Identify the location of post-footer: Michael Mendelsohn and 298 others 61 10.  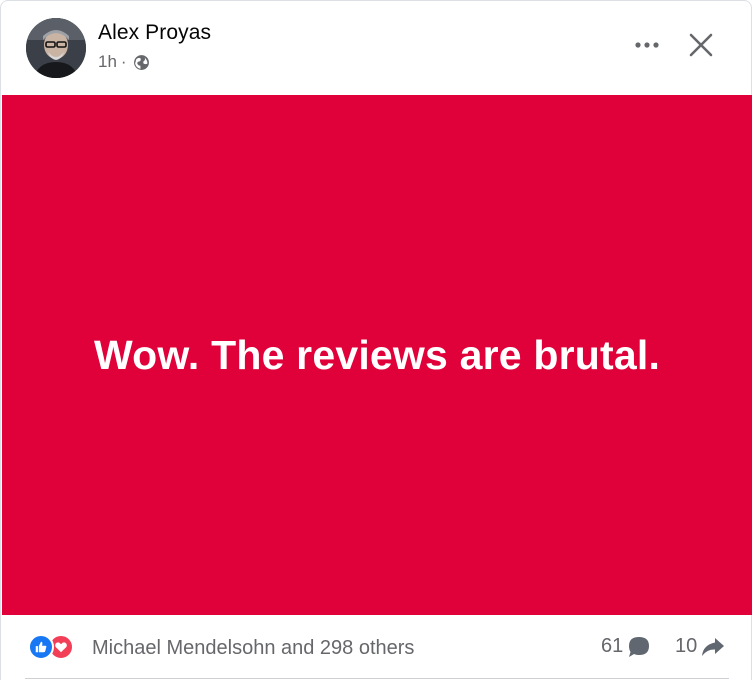
(376, 648).